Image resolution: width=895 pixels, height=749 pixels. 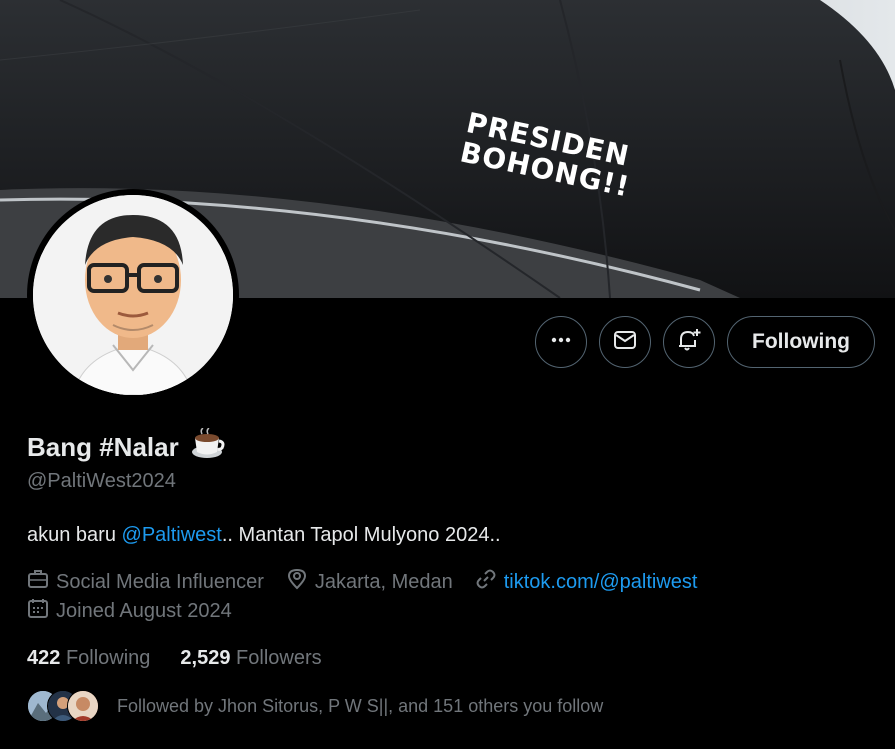 I want to click on joined-text: Joined August 2024, so click(x=144, y=610).